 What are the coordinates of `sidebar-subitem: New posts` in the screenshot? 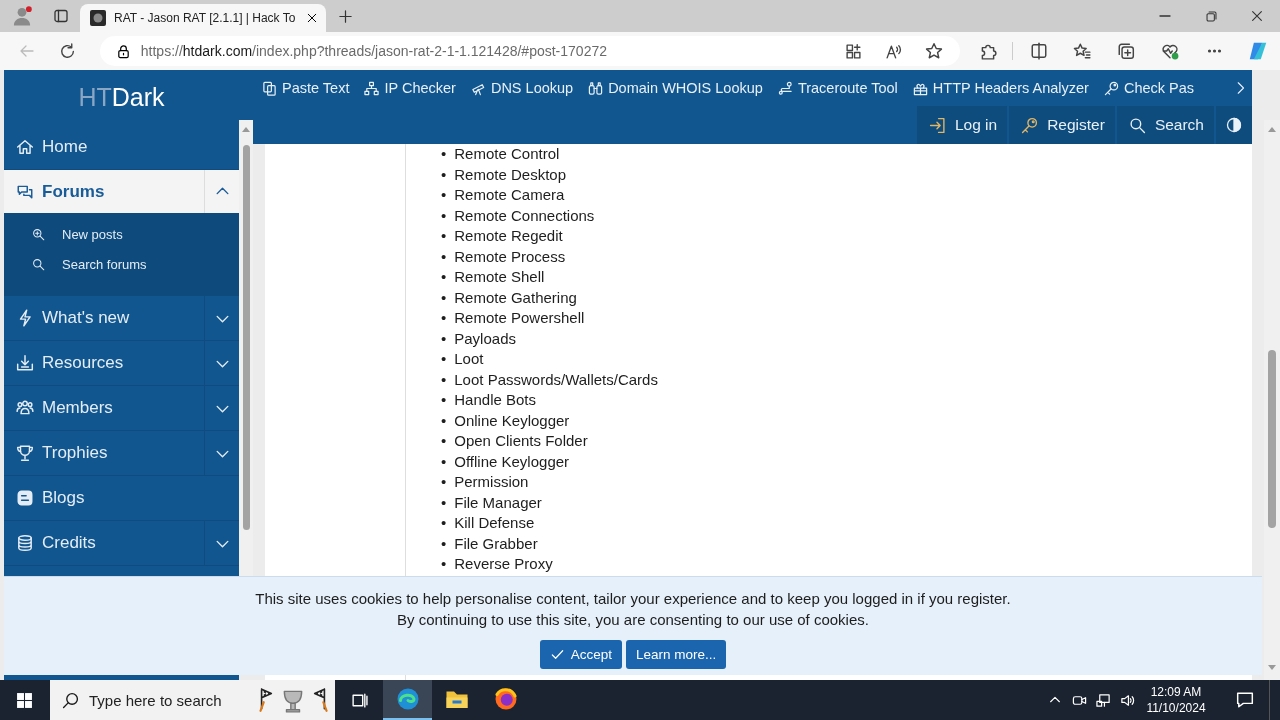 It's located at (121, 234).